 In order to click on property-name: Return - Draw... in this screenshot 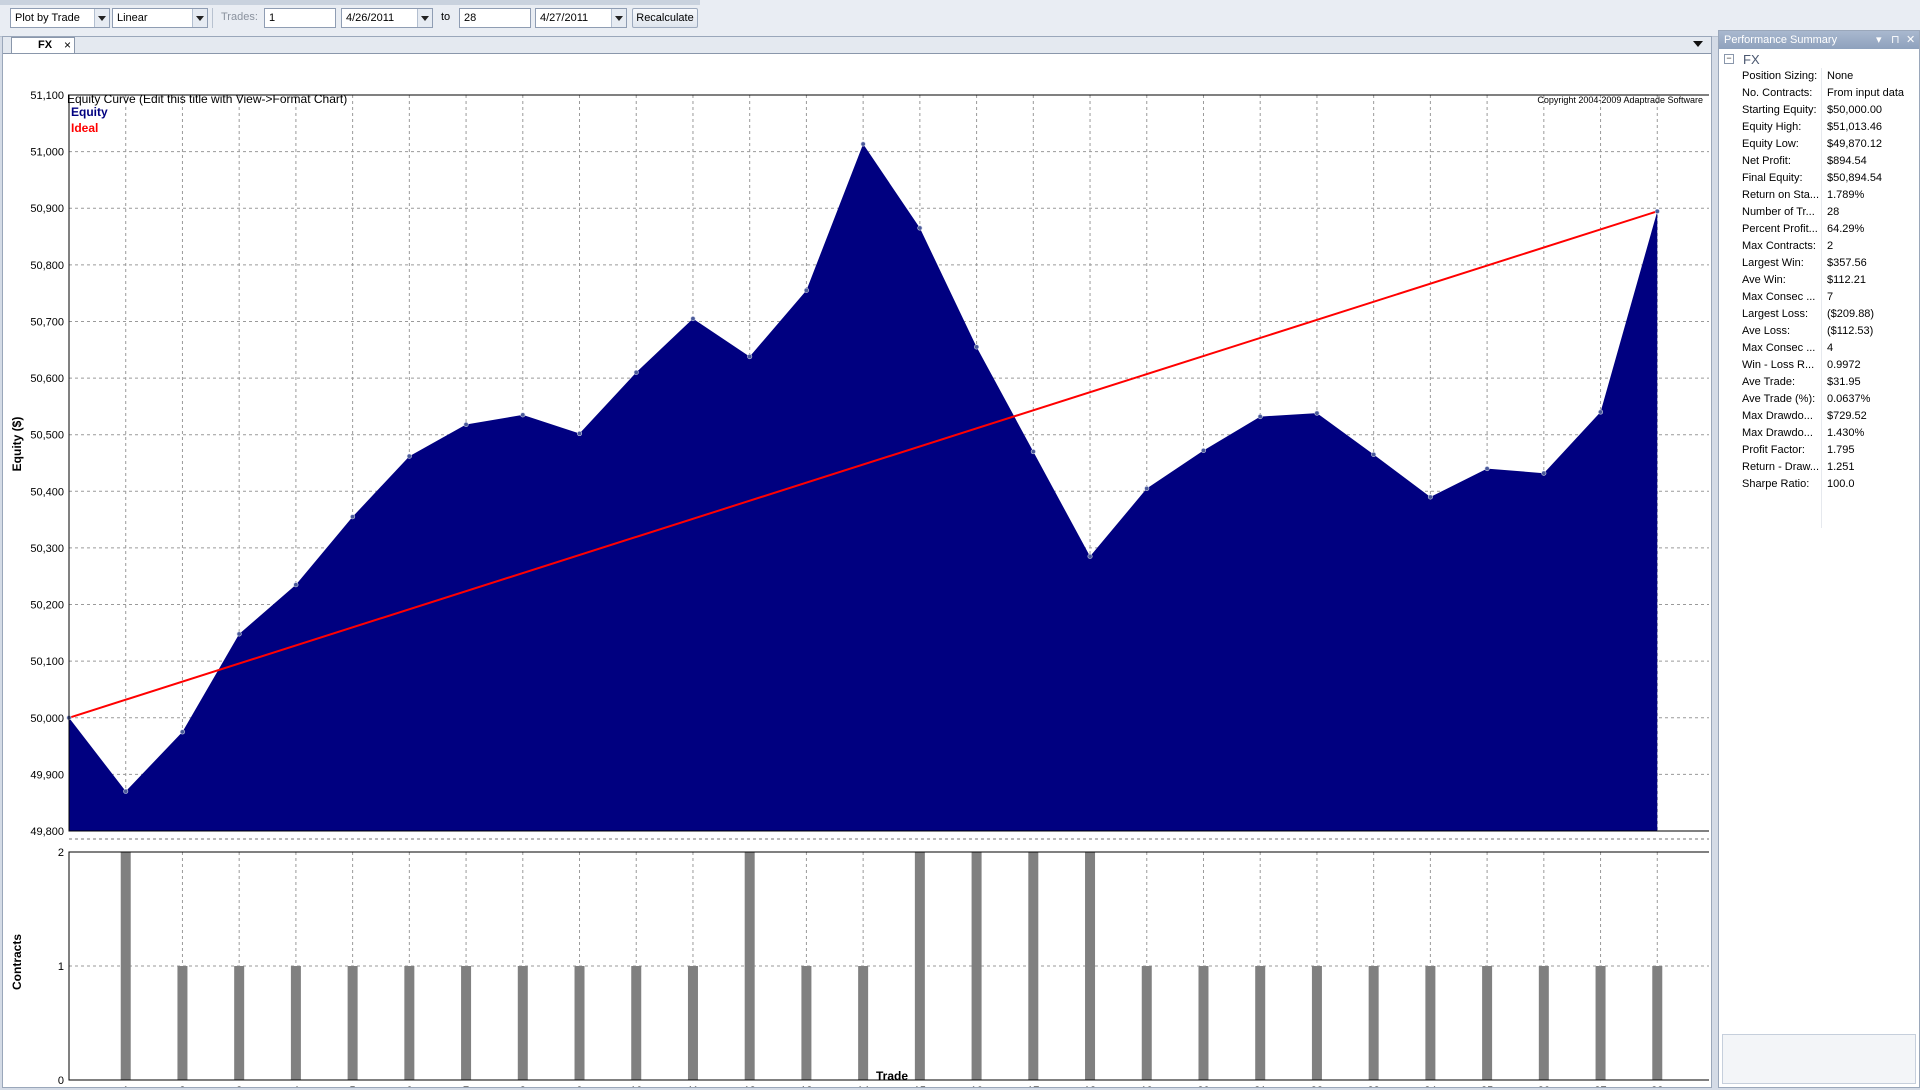, I will do `click(1781, 467)`.